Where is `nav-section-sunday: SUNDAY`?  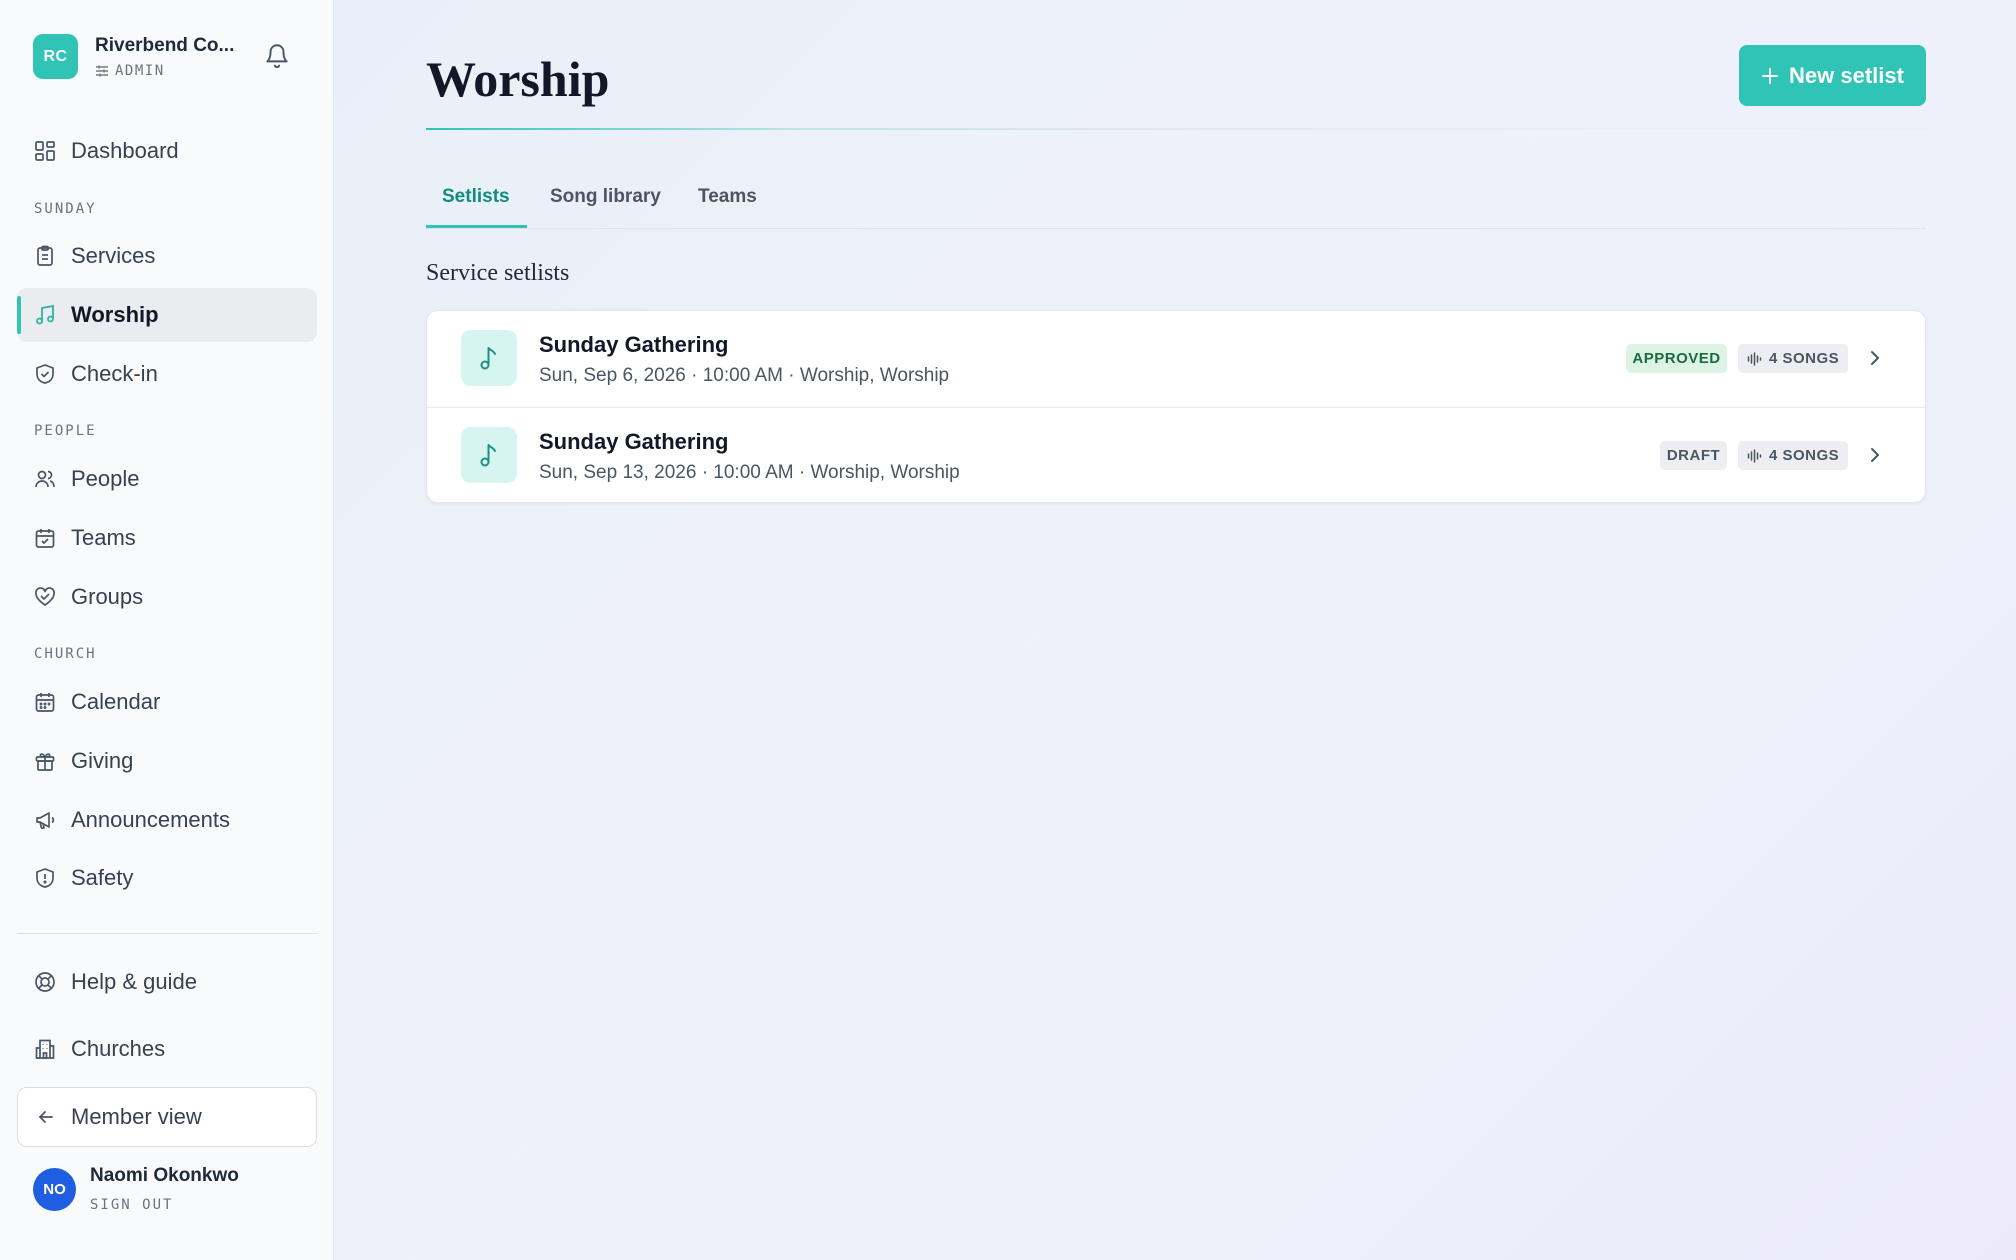 nav-section-sunday: SUNDAY is located at coordinates (65, 209).